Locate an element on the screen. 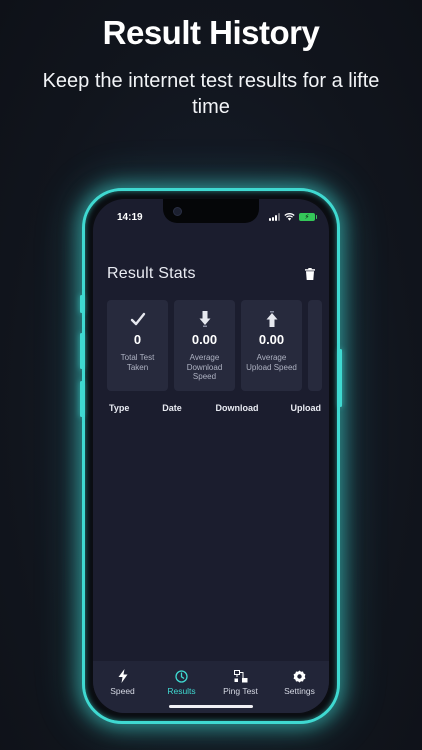 This screenshot has height=750, width=422. column-header-type: Type is located at coordinates (119, 408).